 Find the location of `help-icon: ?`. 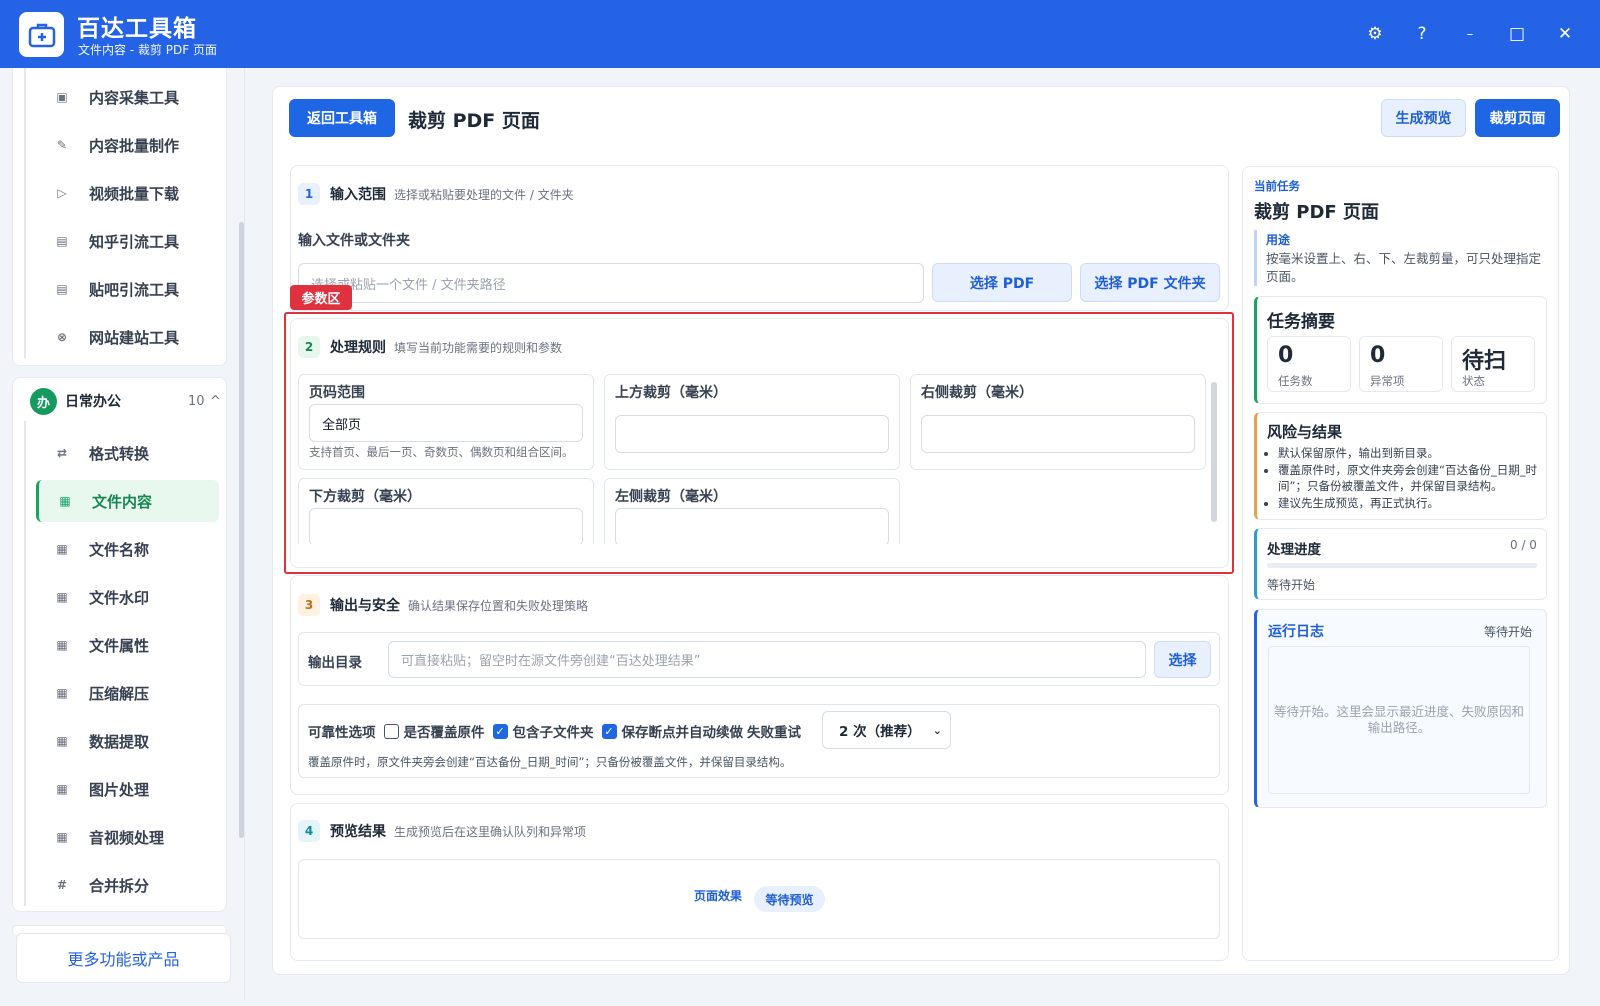

help-icon: ? is located at coordinates (1422, 34).